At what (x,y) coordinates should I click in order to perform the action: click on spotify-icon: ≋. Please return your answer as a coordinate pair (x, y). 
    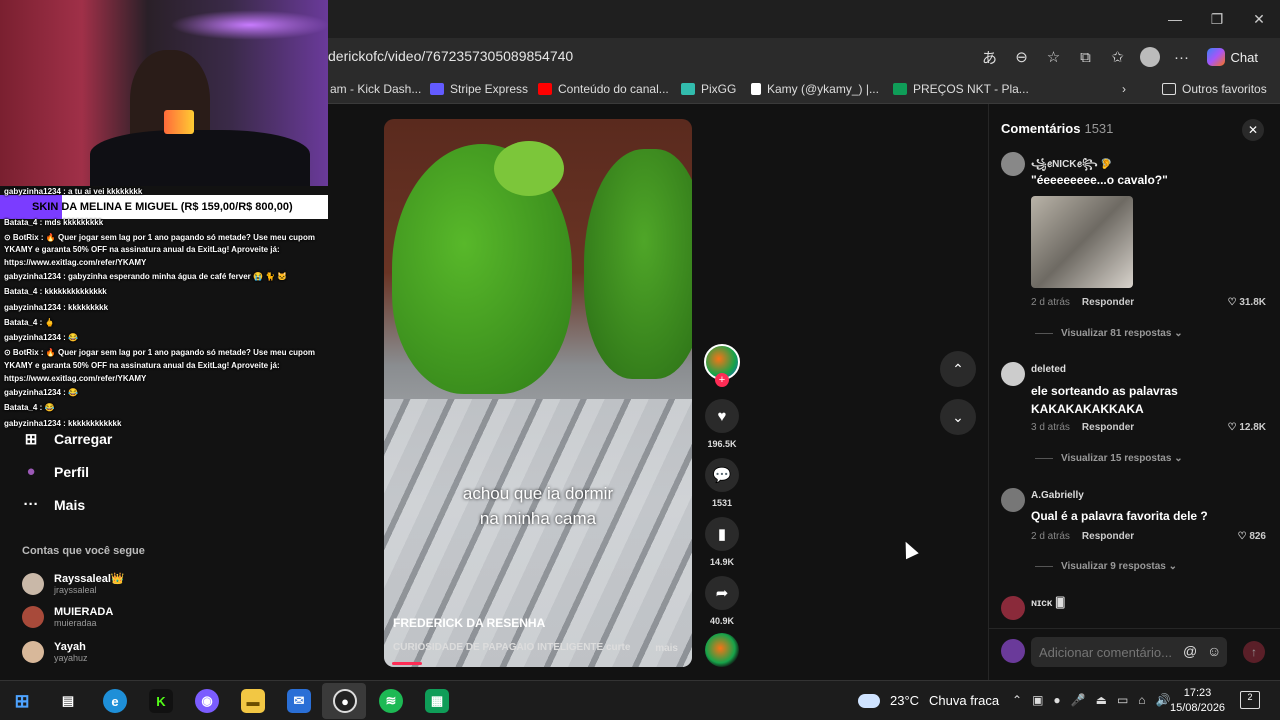
    Looking at the image, I should click on (391, 701).